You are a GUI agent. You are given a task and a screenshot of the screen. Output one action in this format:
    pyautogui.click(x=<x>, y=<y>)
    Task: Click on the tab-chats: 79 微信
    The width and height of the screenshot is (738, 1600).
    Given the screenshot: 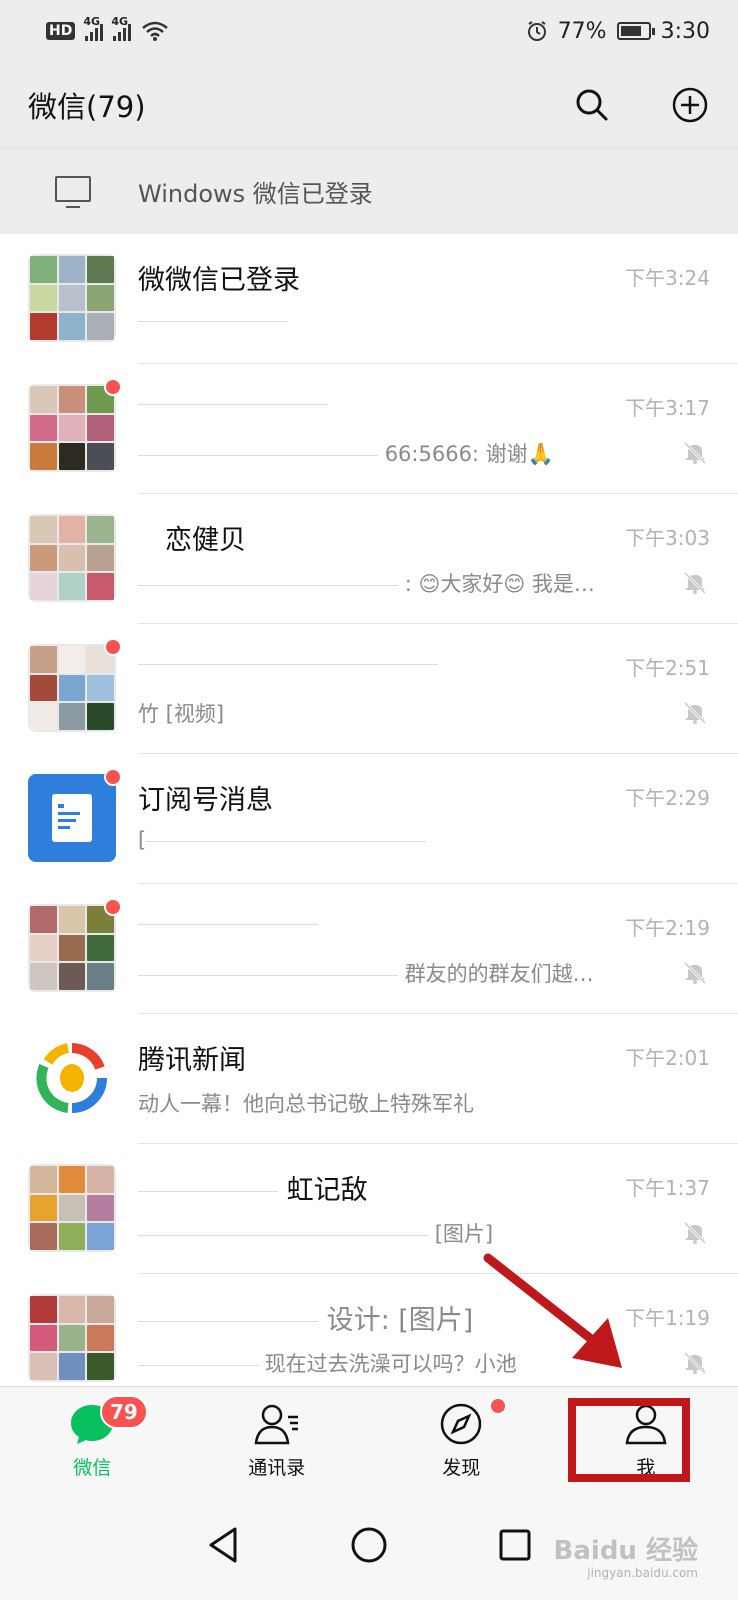 What is the action you would take?
    pyautogui.click(x=92, y=1438)
    